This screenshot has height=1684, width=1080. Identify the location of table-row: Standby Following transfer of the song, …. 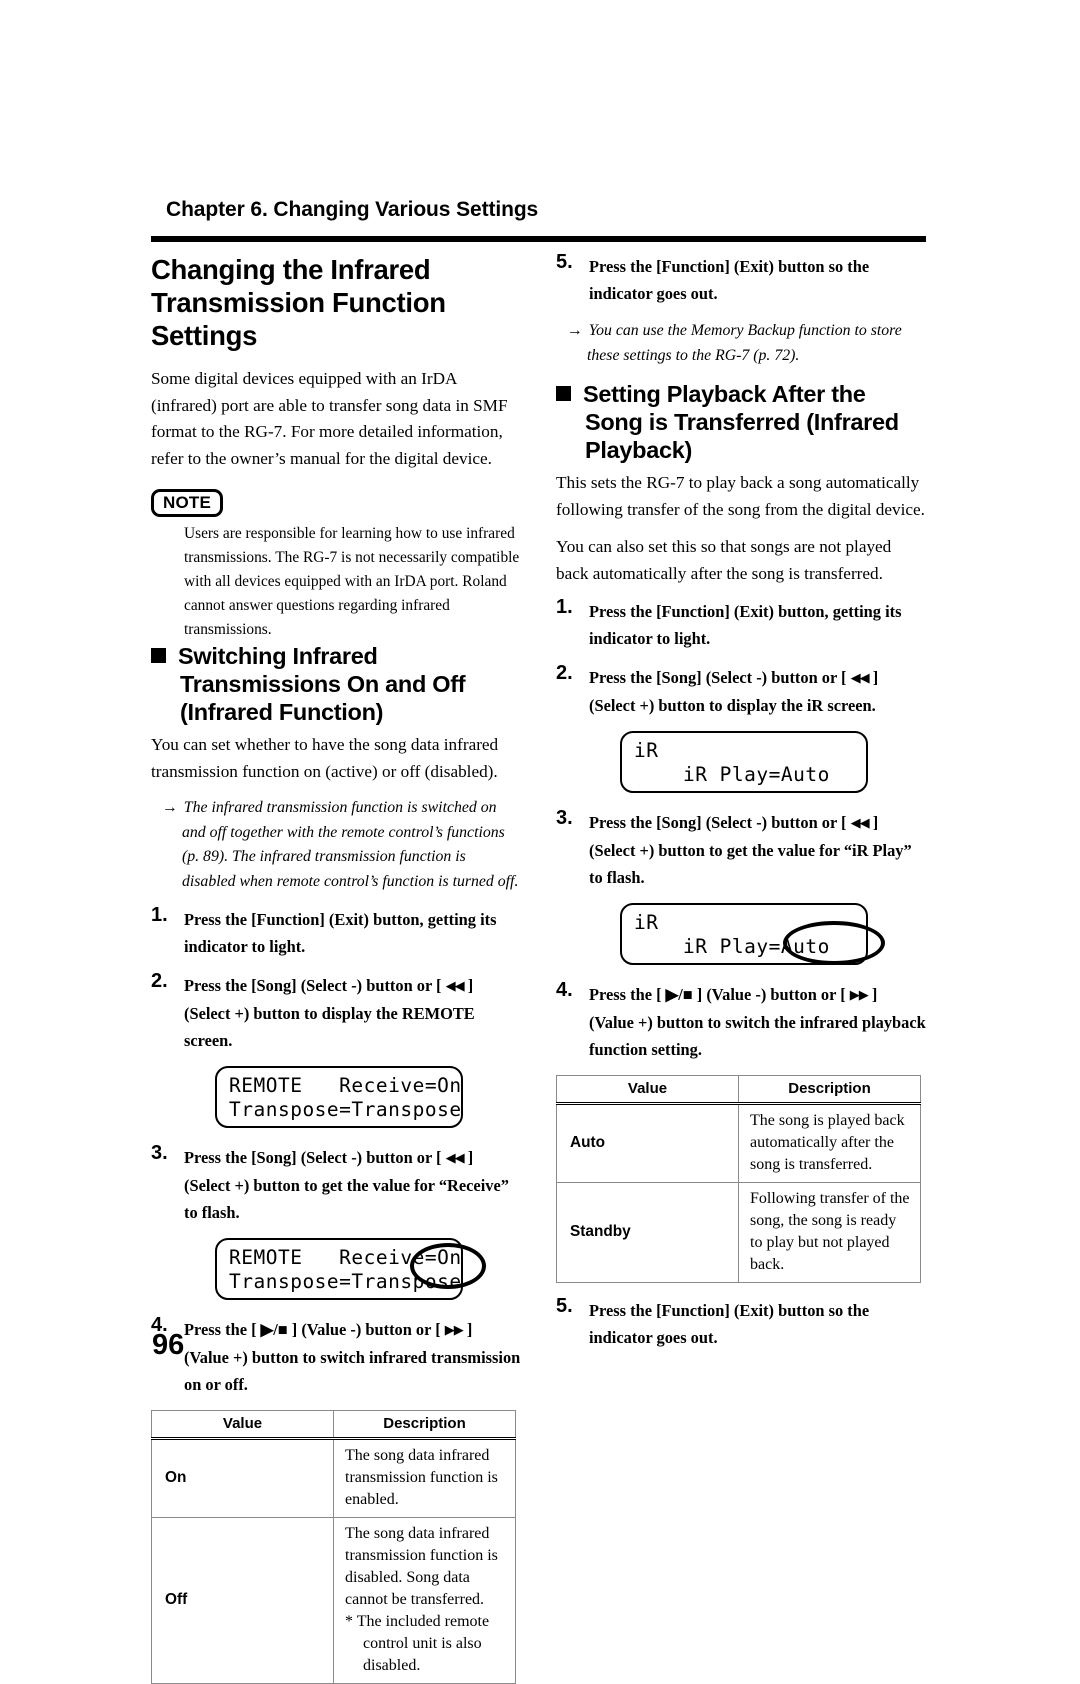
(738, 1232).